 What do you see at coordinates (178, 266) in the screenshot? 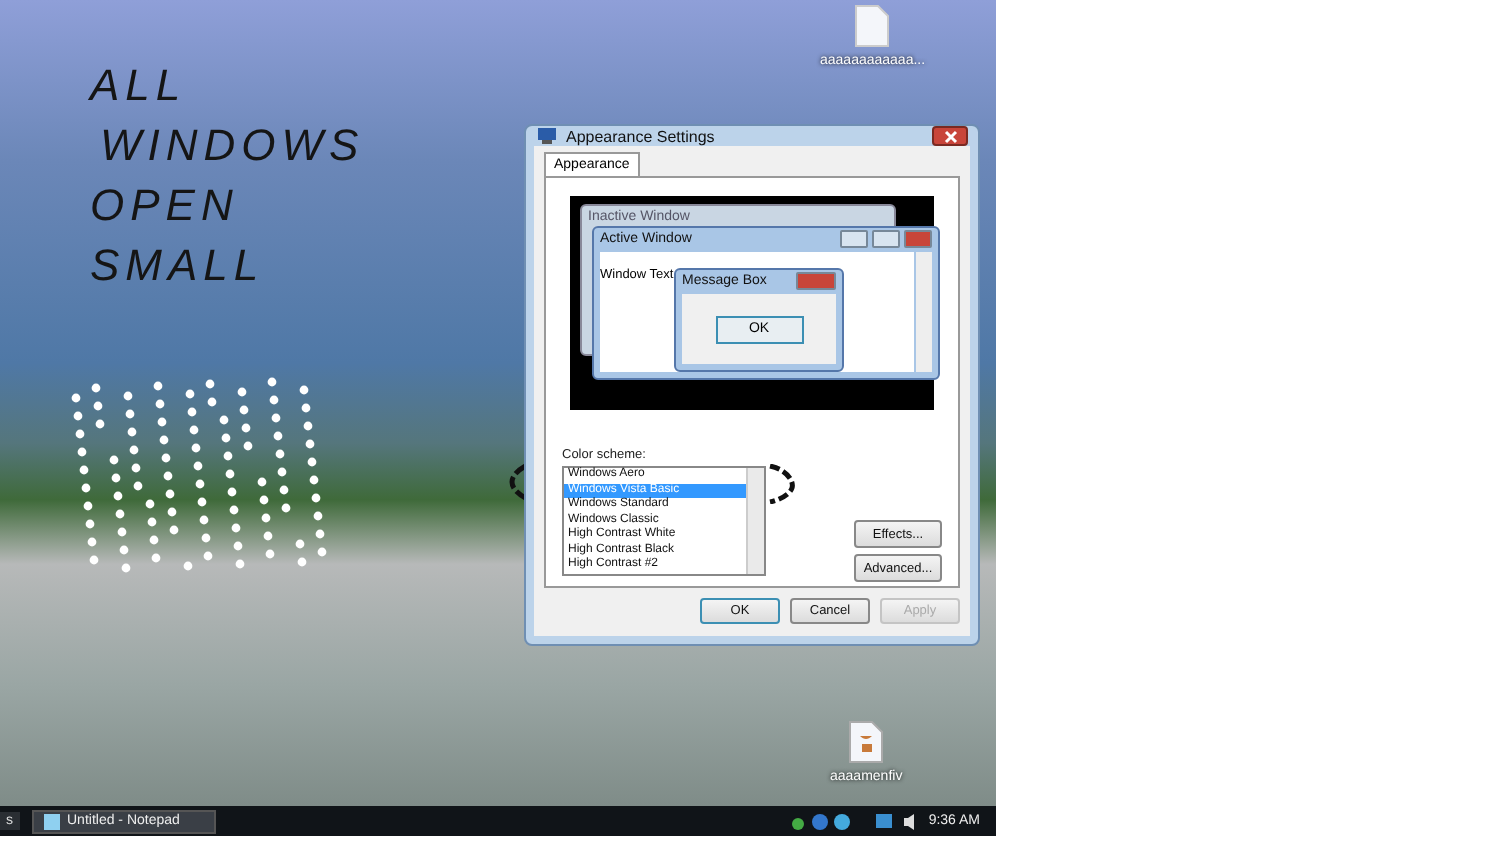
I see `handwritten-note: SMALL` at bounding box center [178, 266].